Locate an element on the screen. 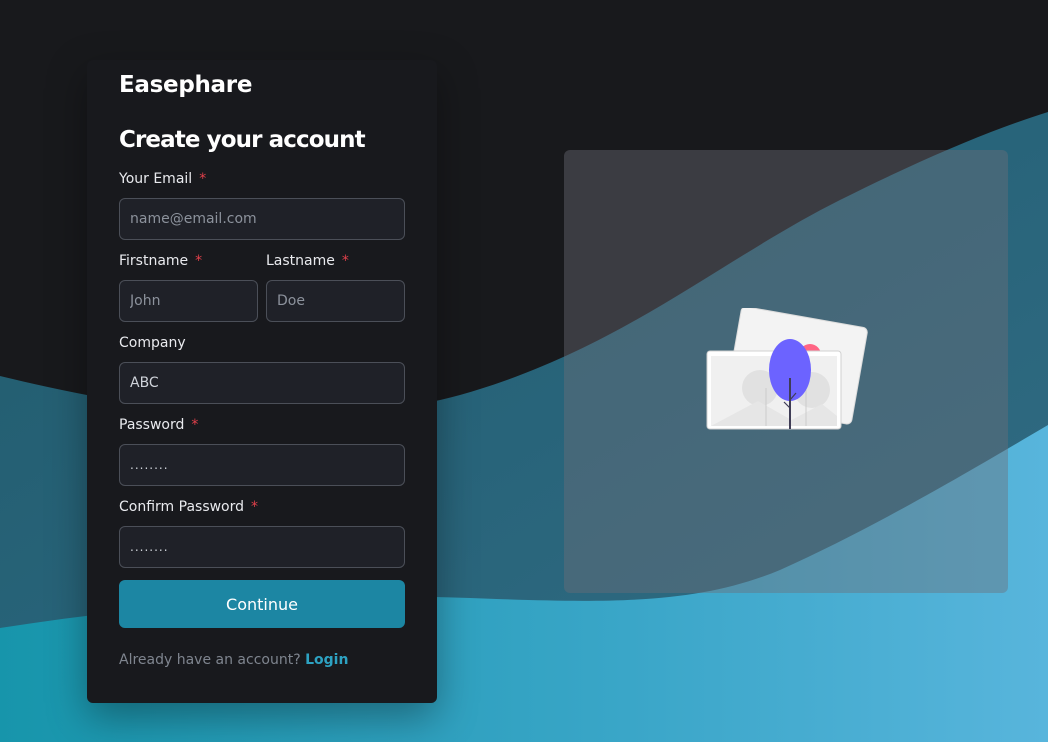 The height and width of the screenshot is (742, 1048). lastname-field is located at coordinates (335, 301).